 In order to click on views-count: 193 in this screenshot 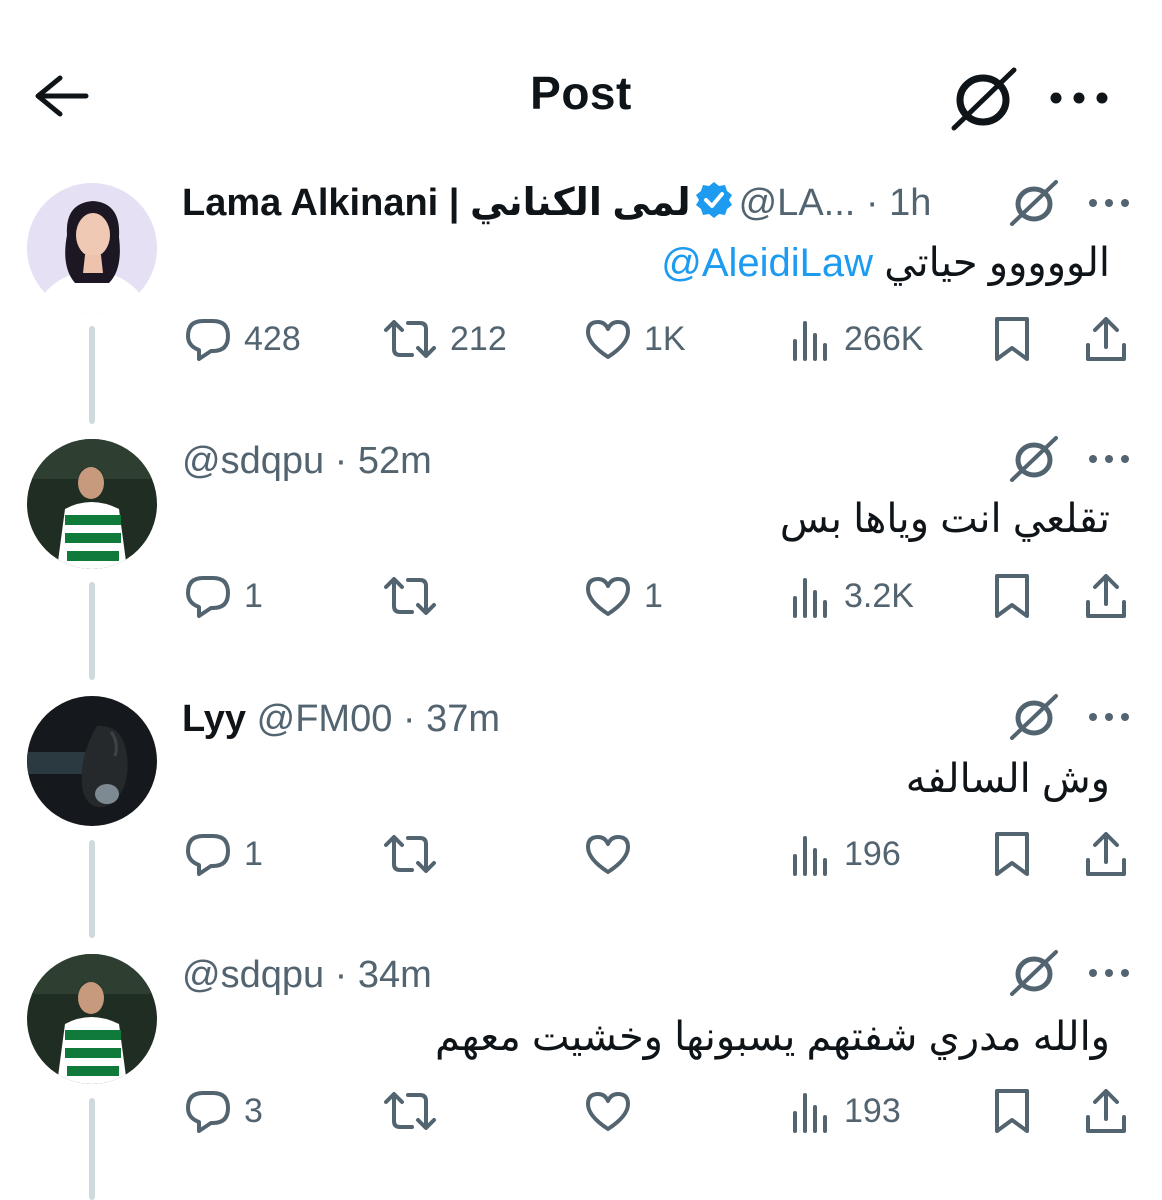, I will do `click(872, 1110)`.